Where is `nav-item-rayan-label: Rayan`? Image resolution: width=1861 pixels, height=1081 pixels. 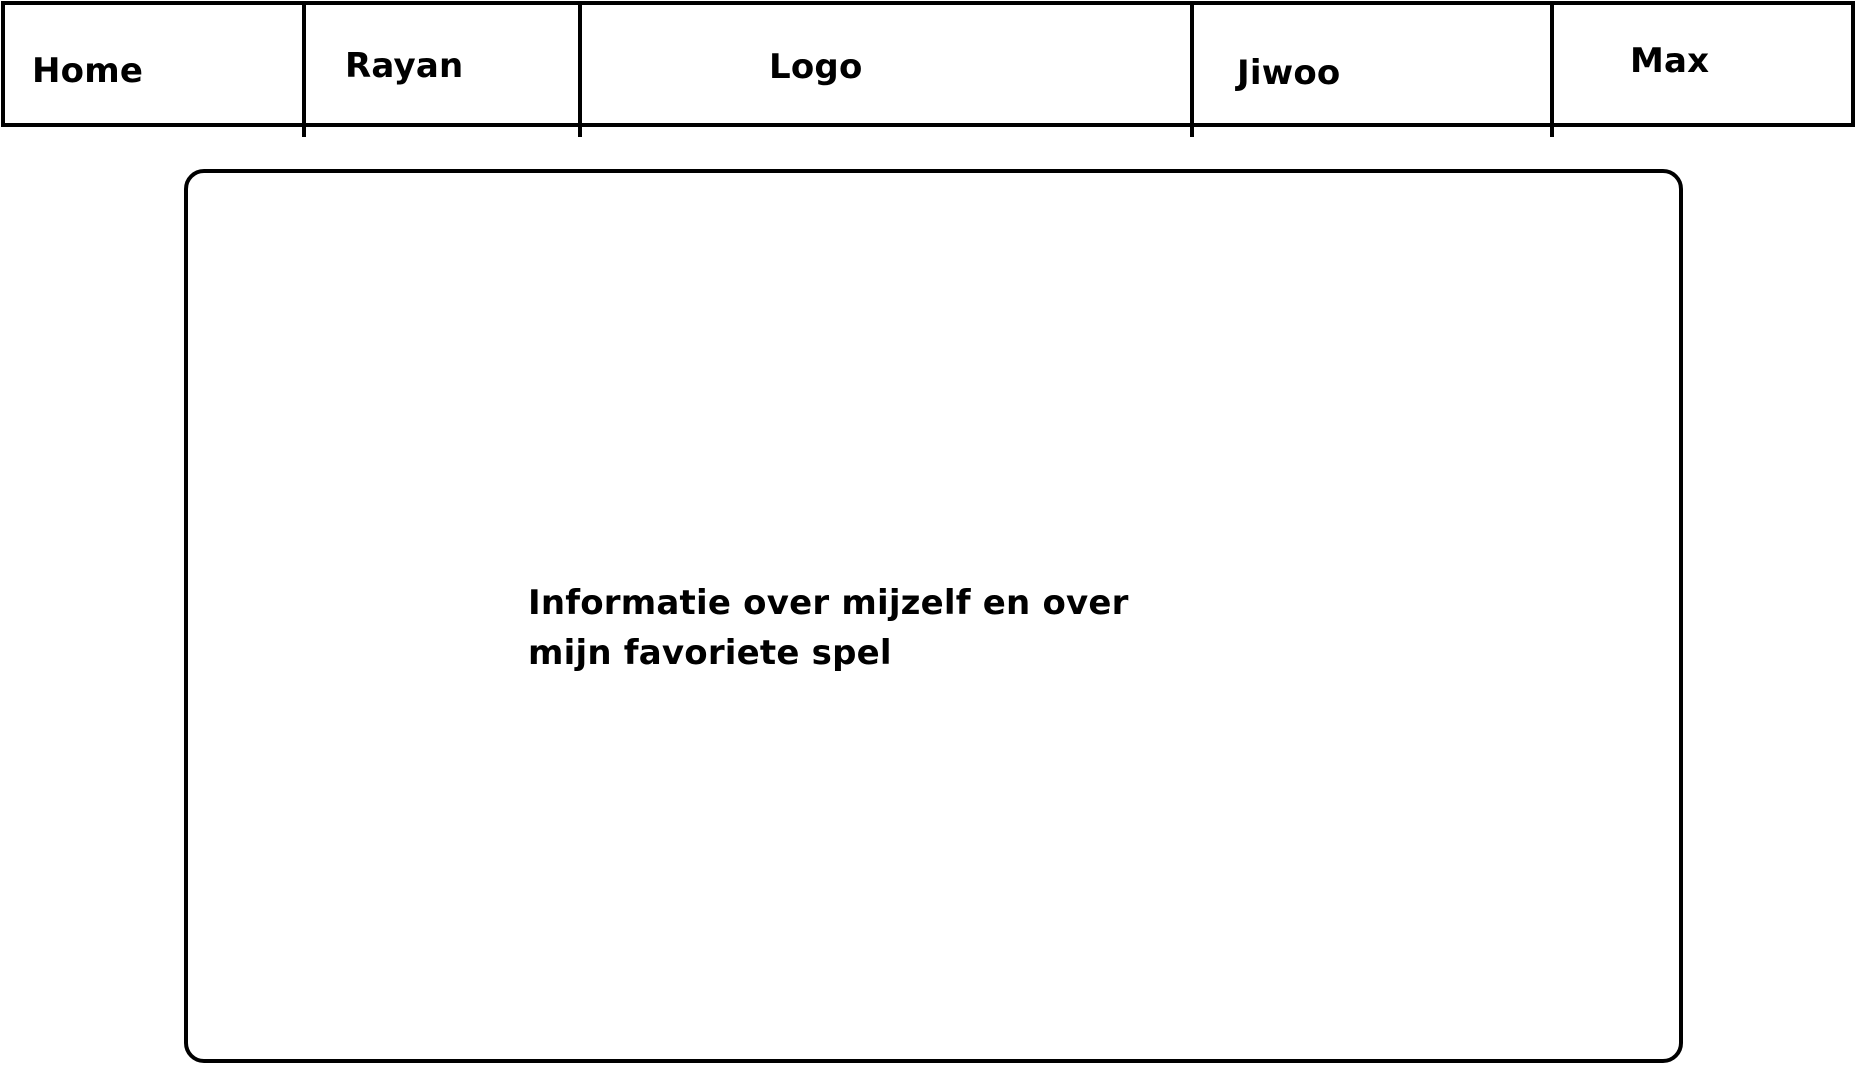
nav-item-rayan-label: Rayan is located at coordinates (404, 66).